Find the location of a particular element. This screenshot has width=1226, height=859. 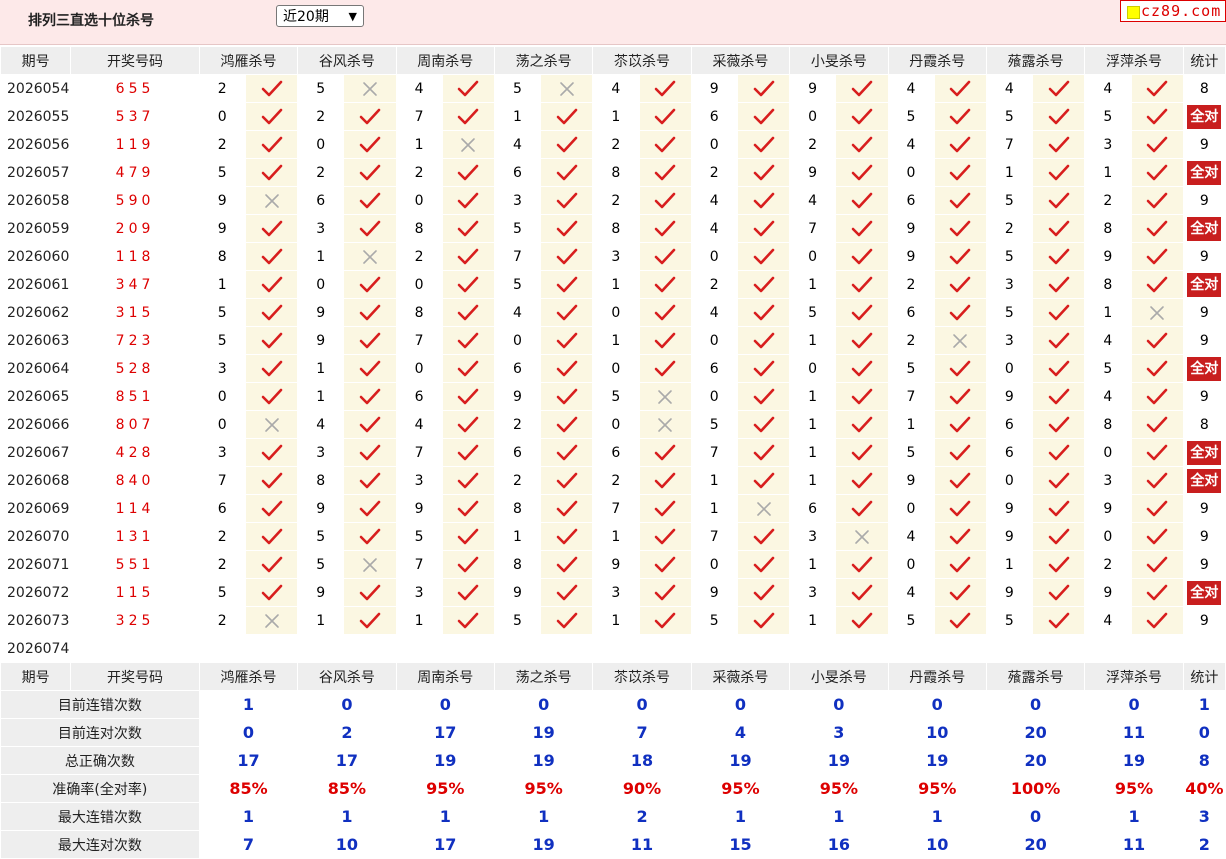

table-row: 2026055 537 0 2 7 1 1 6 0 5 5 5 全对 is located at coordinates (613, 116).